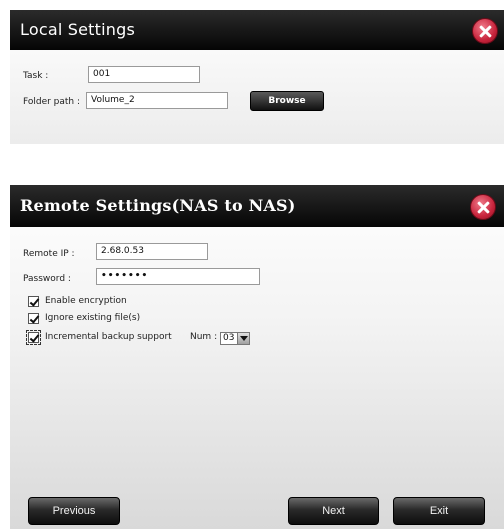  I want to click on ignore-existing-checkbox, so click(33, 318).